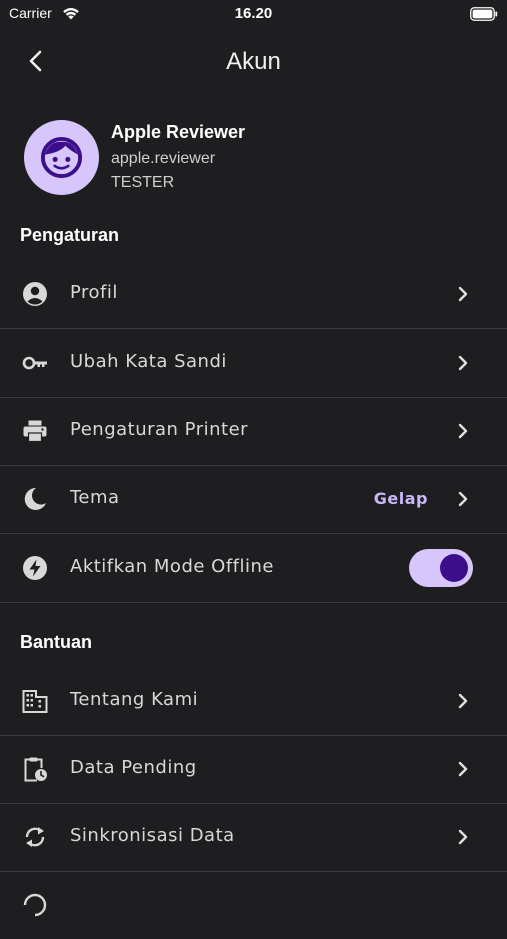 The image size is (507, 939). What do you see at coordinates (95, 497) in the screenshot?
I see `menu-item-label: Tema` at bounding box center [95, 497].